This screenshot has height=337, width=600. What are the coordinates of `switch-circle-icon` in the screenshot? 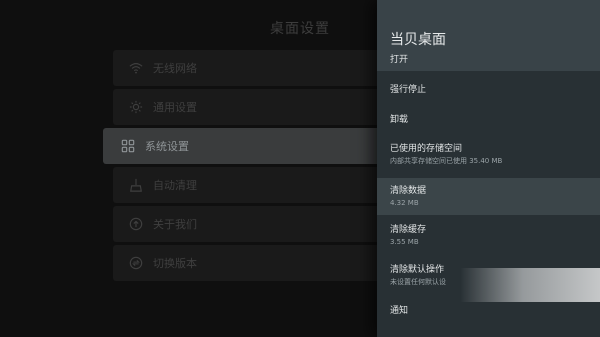 It's located at (136, 263).